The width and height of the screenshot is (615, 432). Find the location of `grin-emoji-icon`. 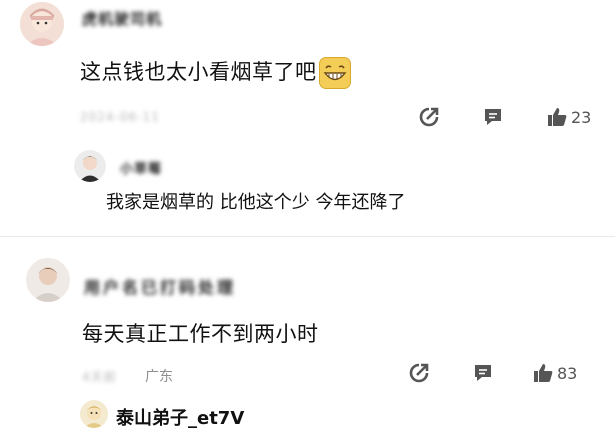

grin-emoji-icon is located at coordinates (334, 73).